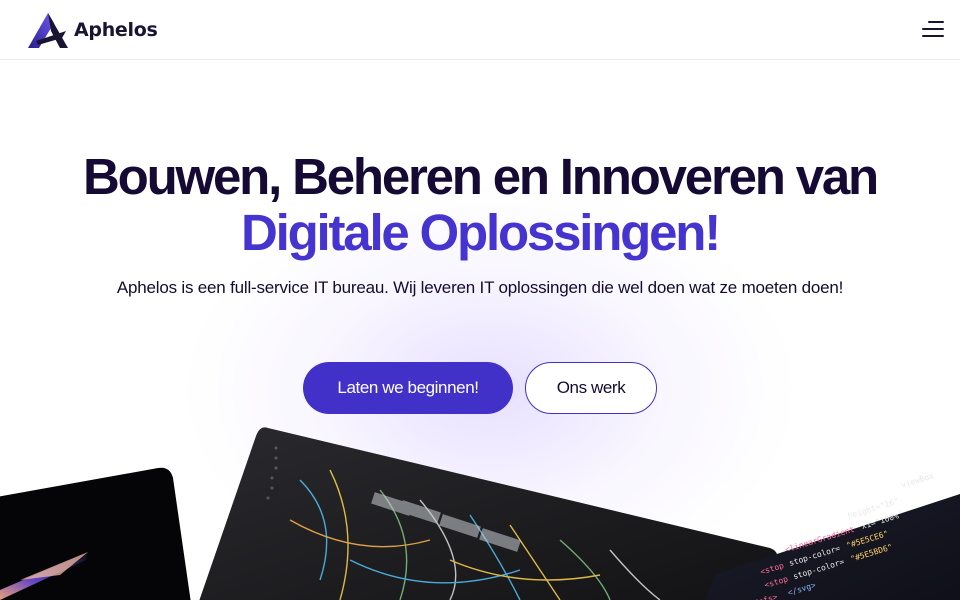  Describe the element at coordinates (480, 232) in the screenshot. I see `hero-title-accent: Digitale Oplossingen!` at that location.